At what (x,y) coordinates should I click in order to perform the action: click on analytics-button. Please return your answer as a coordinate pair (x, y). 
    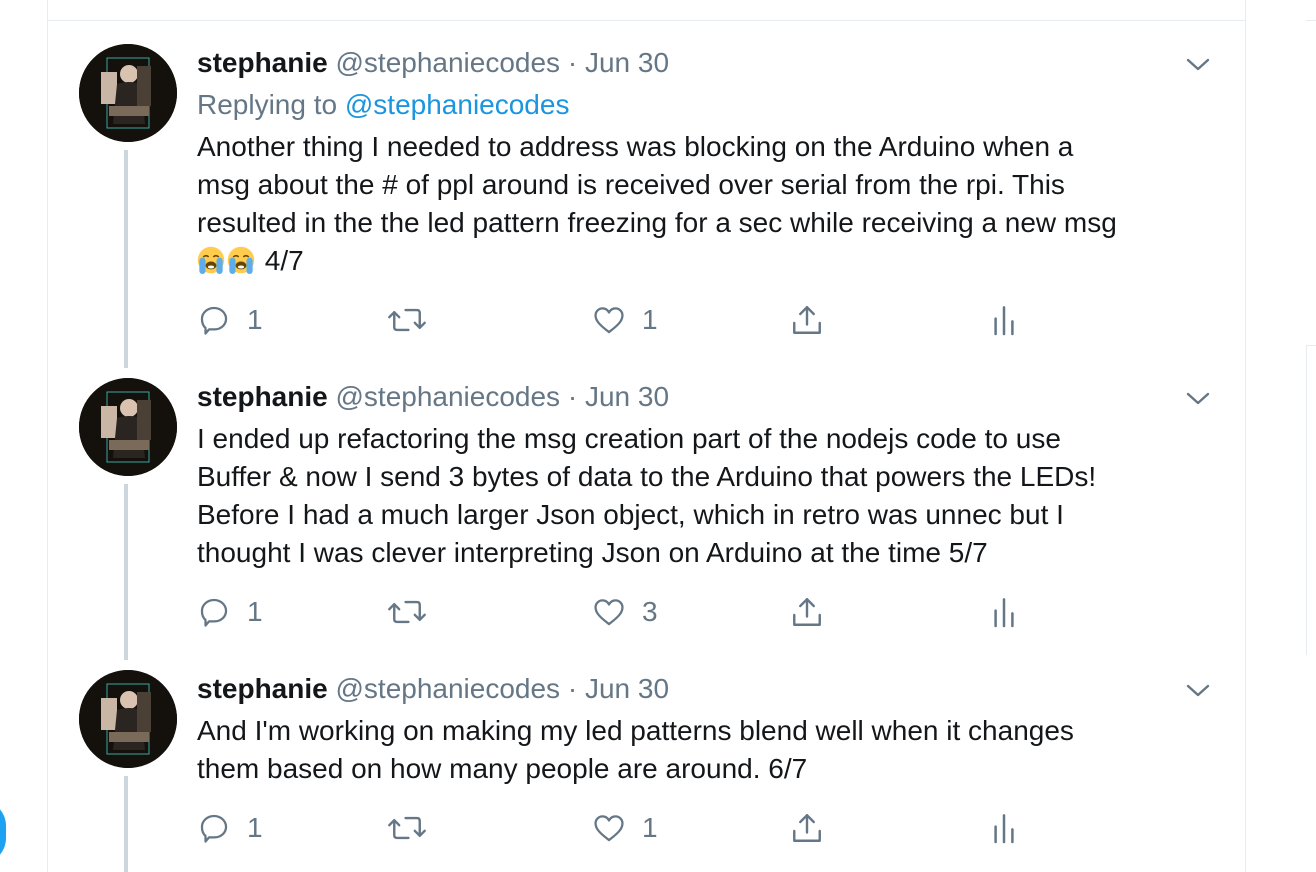
    Looking at the image, I should click on (1004, 828).